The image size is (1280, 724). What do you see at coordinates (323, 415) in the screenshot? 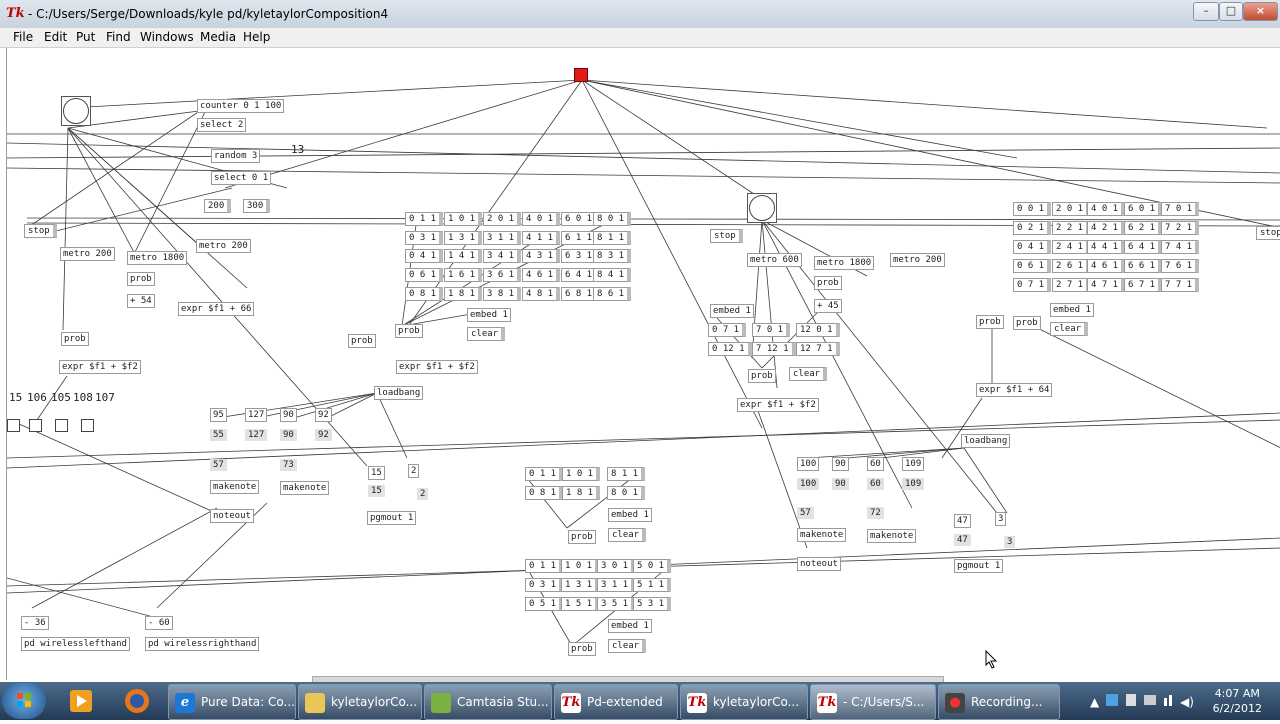
I see `note-number: 92` at bounding box center [323, 415].